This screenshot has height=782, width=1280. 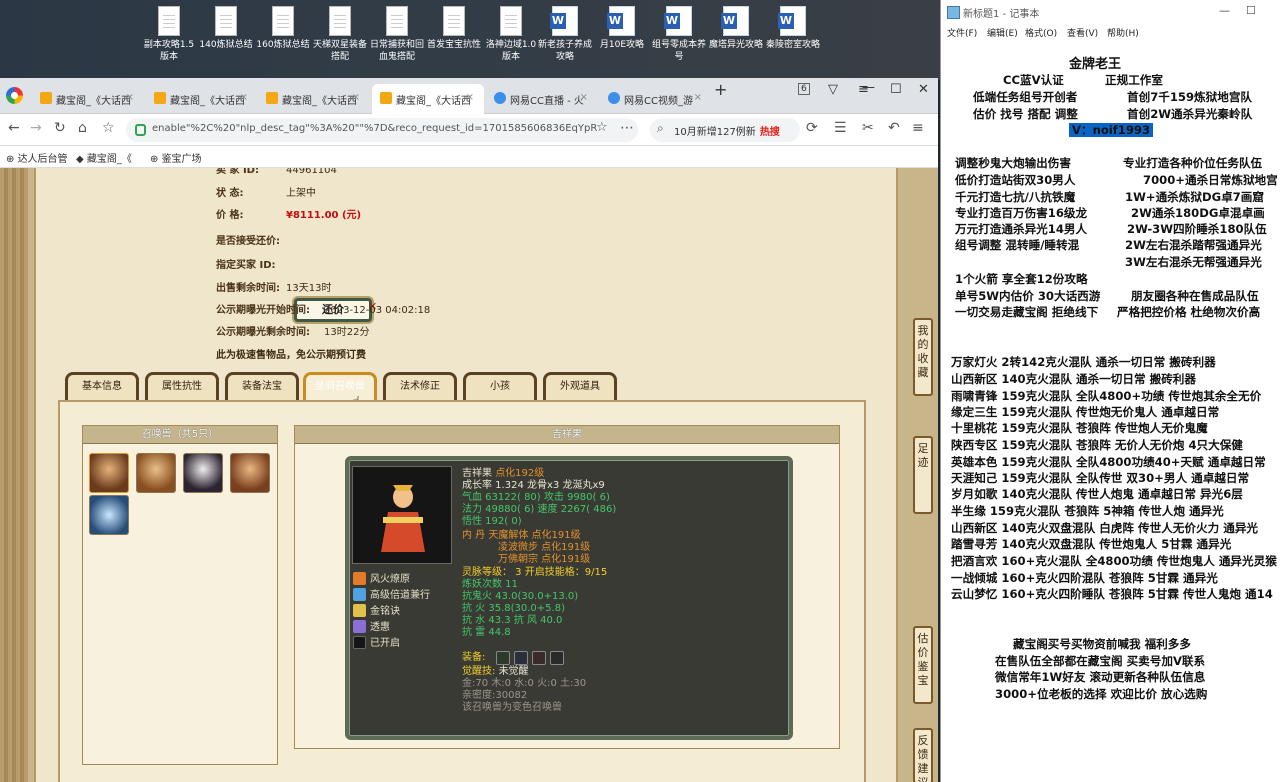 I want to click on browser-tab-active: 藏宝阁_《大话西 ×, so click(x=428, y=99).